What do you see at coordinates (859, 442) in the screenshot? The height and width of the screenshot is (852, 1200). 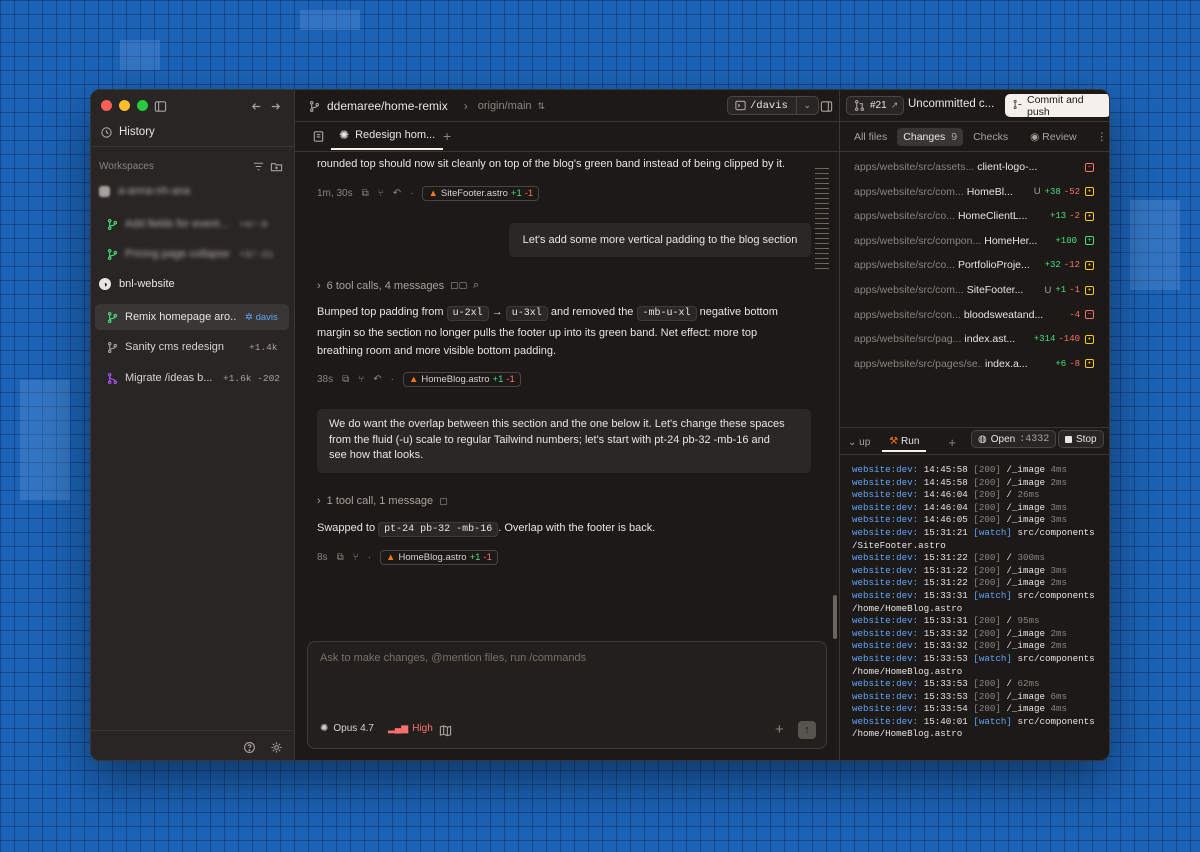 I see `tab-up: ⌄ up` at bounding box center [859, 442].